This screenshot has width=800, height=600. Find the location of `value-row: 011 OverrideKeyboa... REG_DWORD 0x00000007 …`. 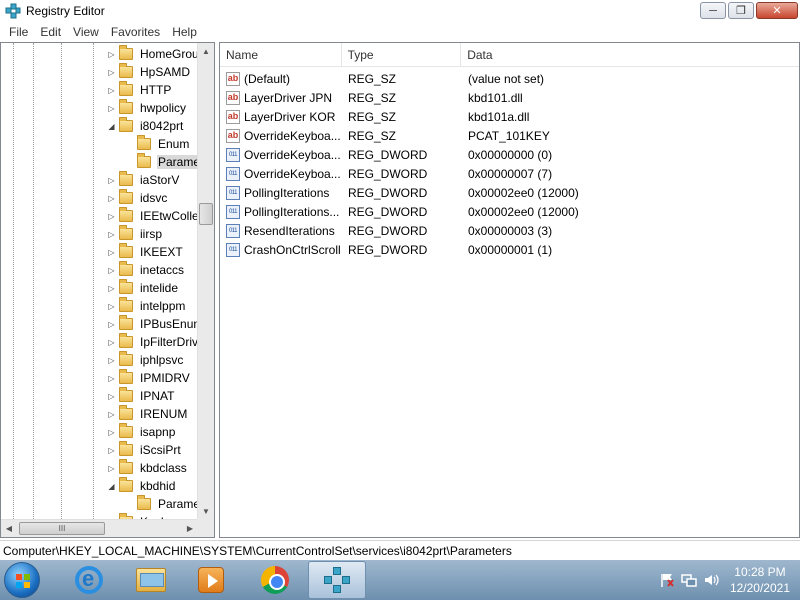

value-row: 011 OverrideKeyboa... REG_DWORD 0x00000007 … is located at coordinates (509, 173).